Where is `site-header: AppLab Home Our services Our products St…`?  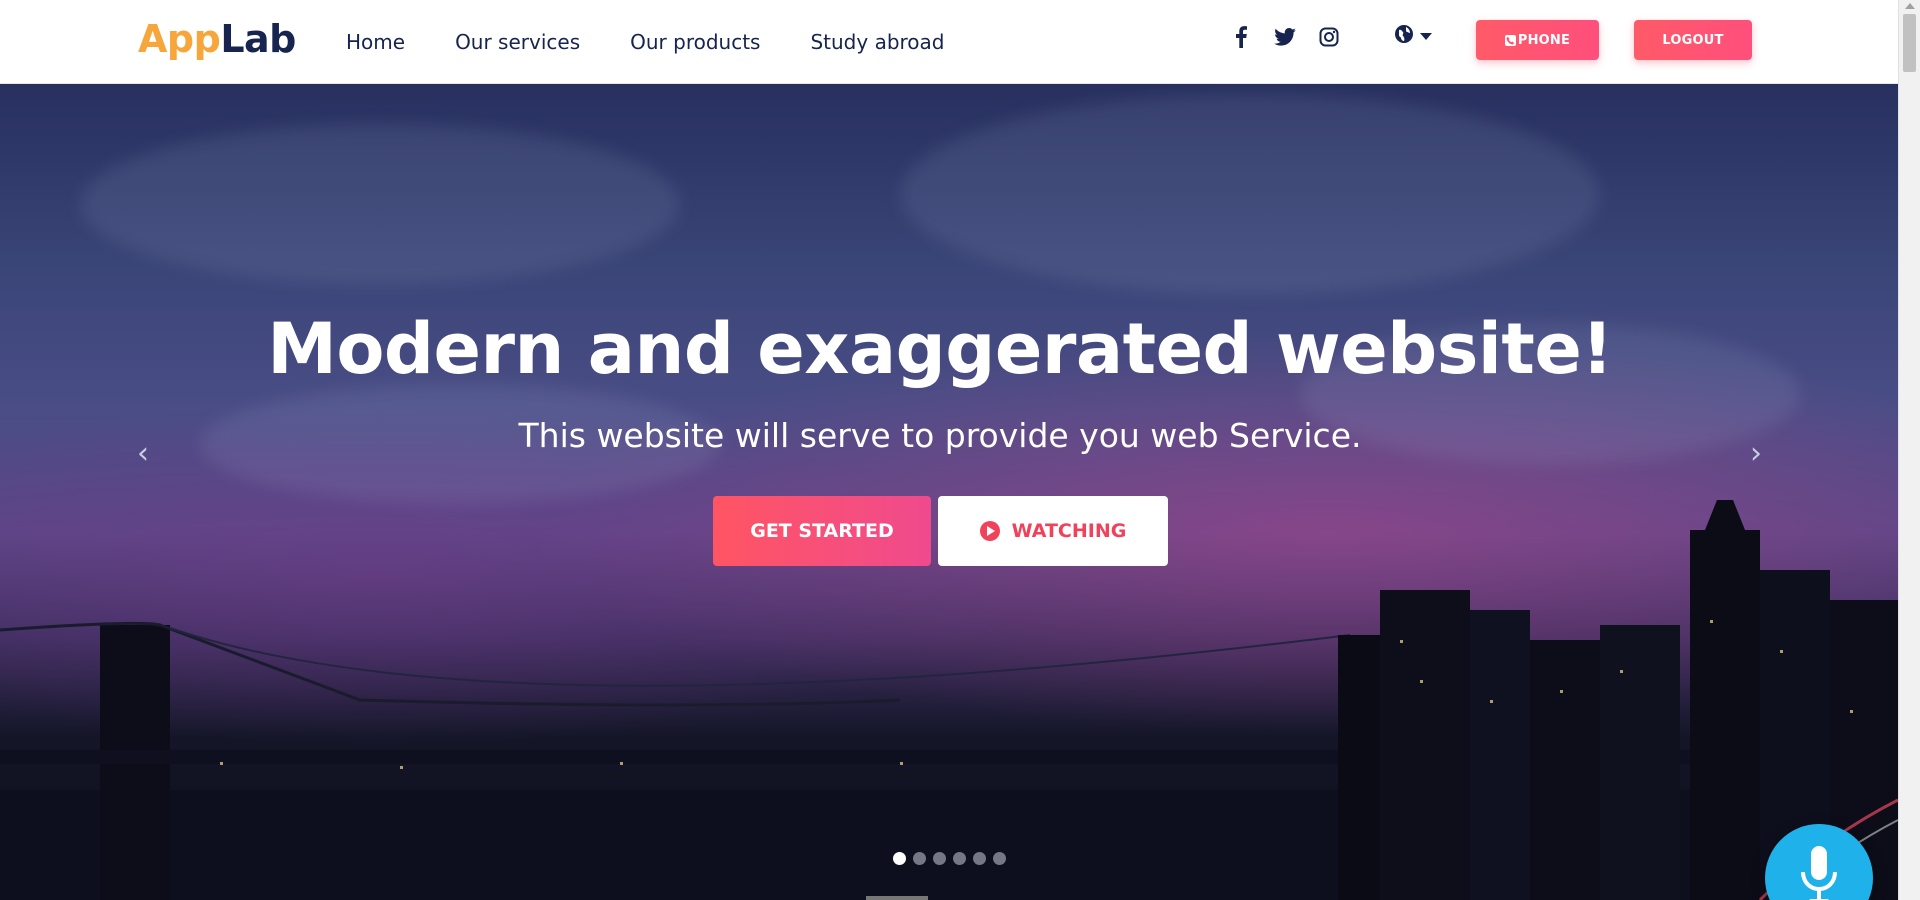
site-header: AppLab Home Our services Our products St… is located at coordinates (949, 42).